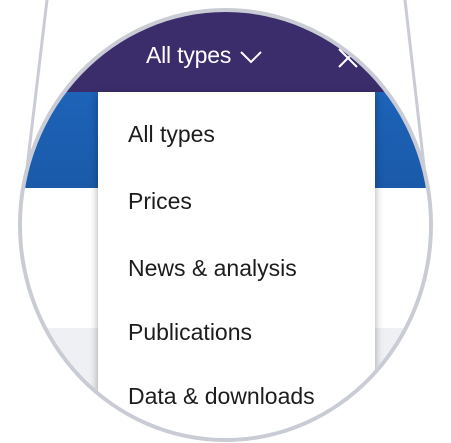  Describe the element at coordinates (160, 201) in the screenshot. I see `menu-item-prices: Prices` at that location.